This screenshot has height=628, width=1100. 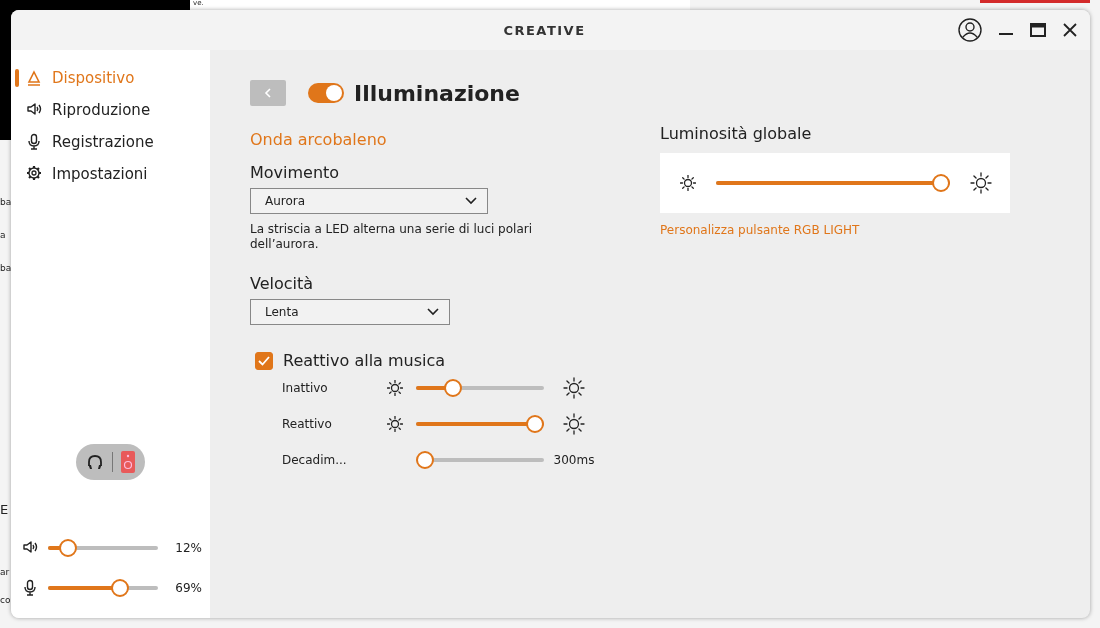 I want to click on volume-reading: 69%, so click(x=188, y=588).